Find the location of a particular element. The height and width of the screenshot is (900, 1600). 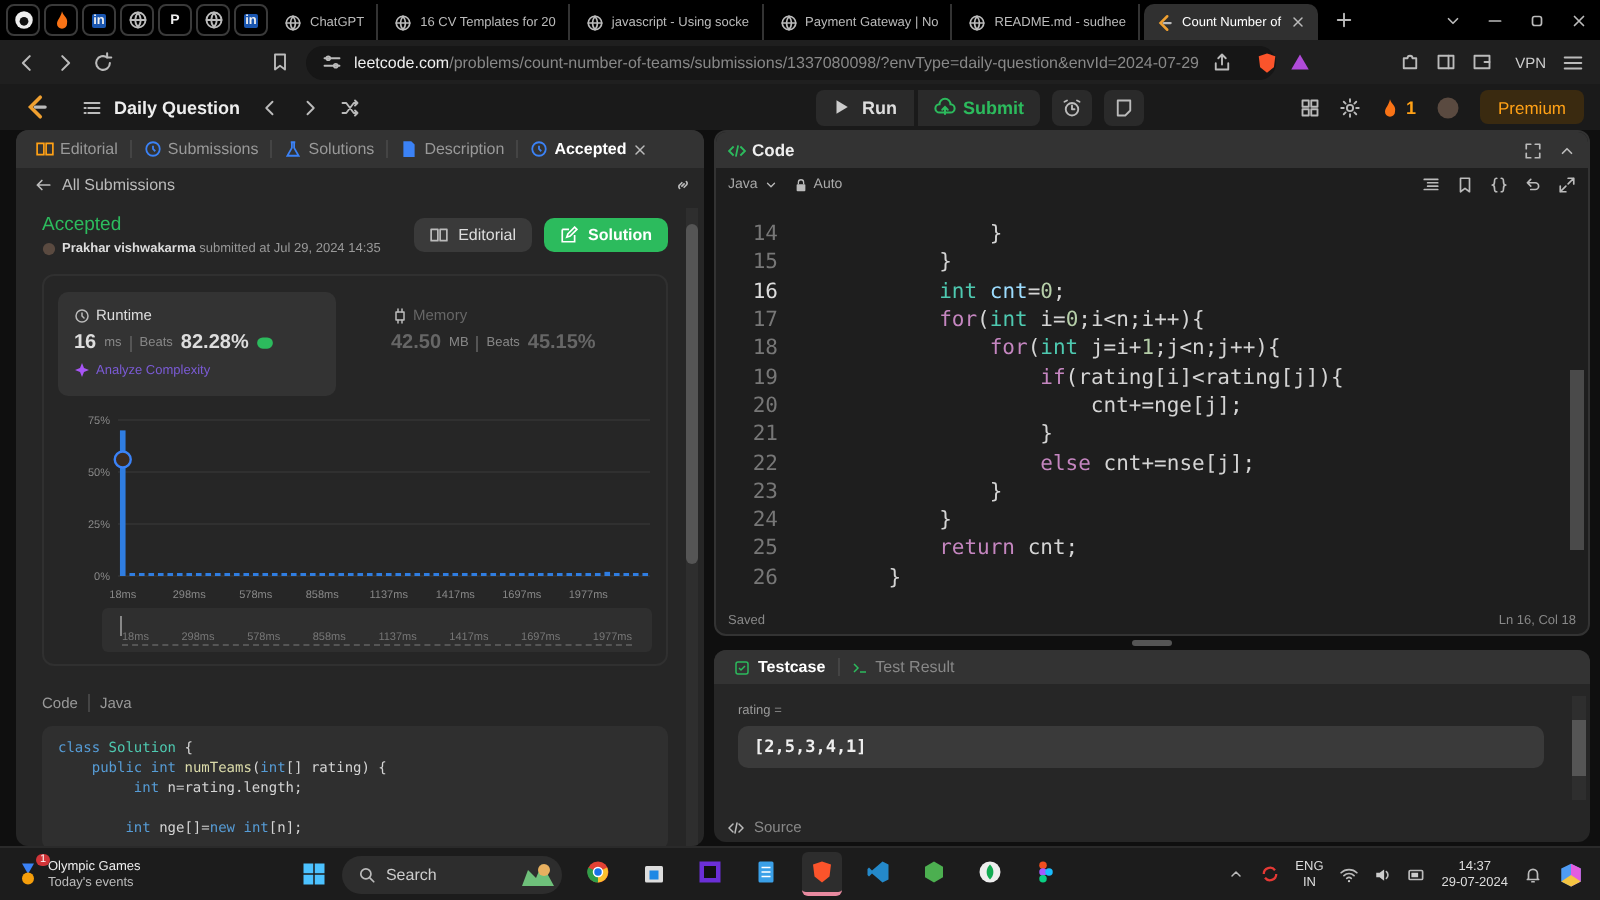

bell-icon is located at coordinates (1533, 874).